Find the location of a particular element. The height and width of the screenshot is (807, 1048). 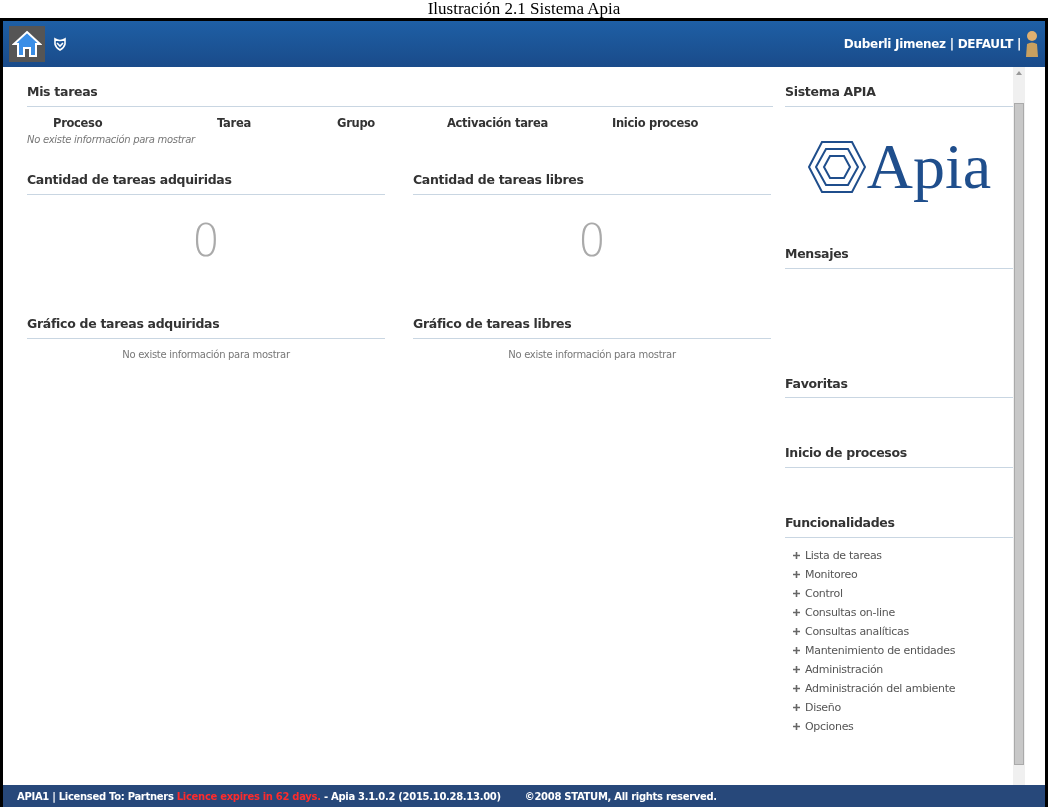

section-title: Sistema APIA is located at coordinates (899, 95).